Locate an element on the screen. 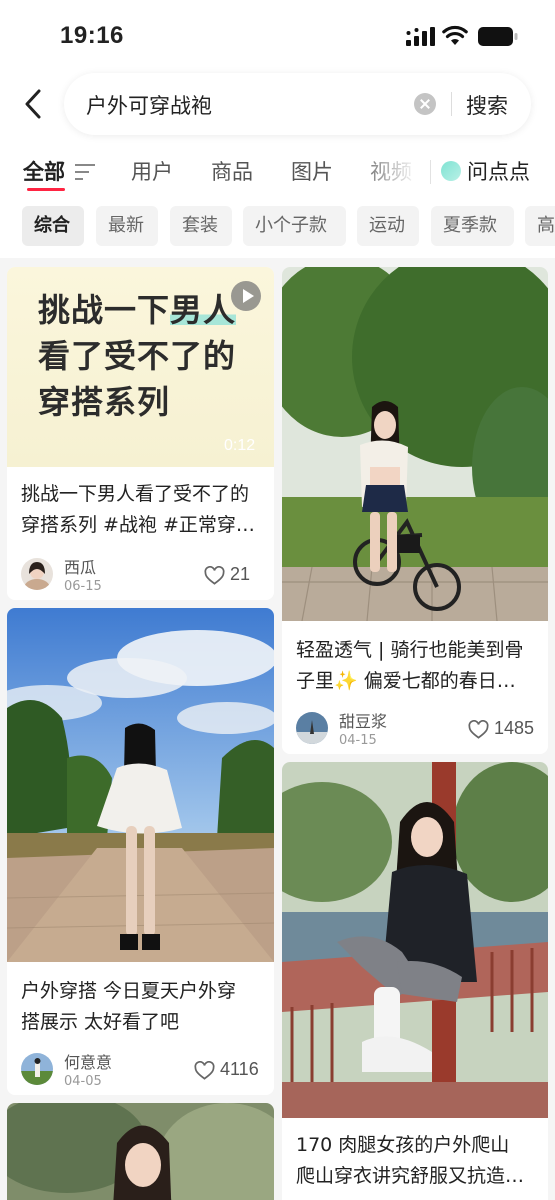  cover-text: 穿搭系列 is located at coordinates (104, 402).